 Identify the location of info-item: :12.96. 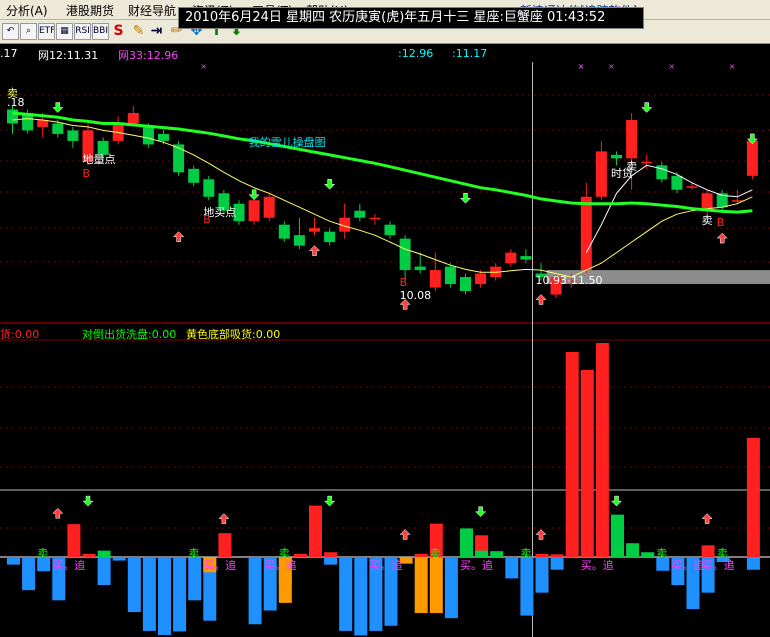
(416, 53).